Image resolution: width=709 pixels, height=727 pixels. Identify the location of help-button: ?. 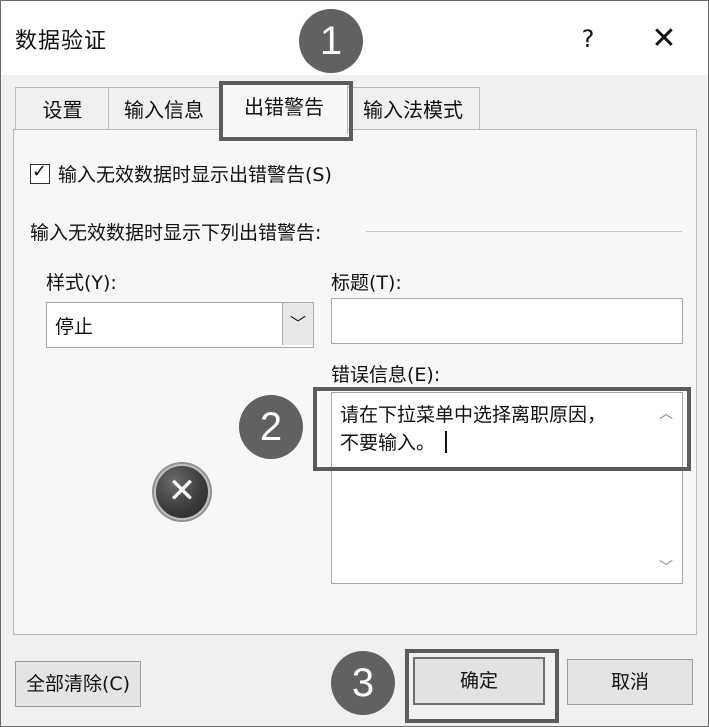
(588, 39).